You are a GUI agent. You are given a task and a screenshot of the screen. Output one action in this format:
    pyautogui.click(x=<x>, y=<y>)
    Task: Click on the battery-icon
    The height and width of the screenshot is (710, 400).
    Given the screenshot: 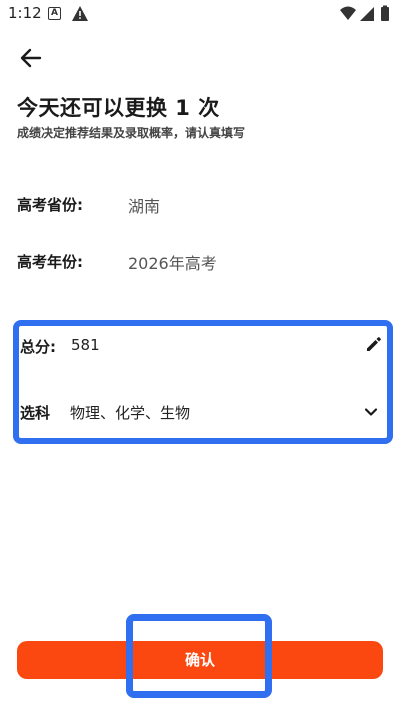 What is the action you would take?
    pyautogui.click(x=385, y=14)
    